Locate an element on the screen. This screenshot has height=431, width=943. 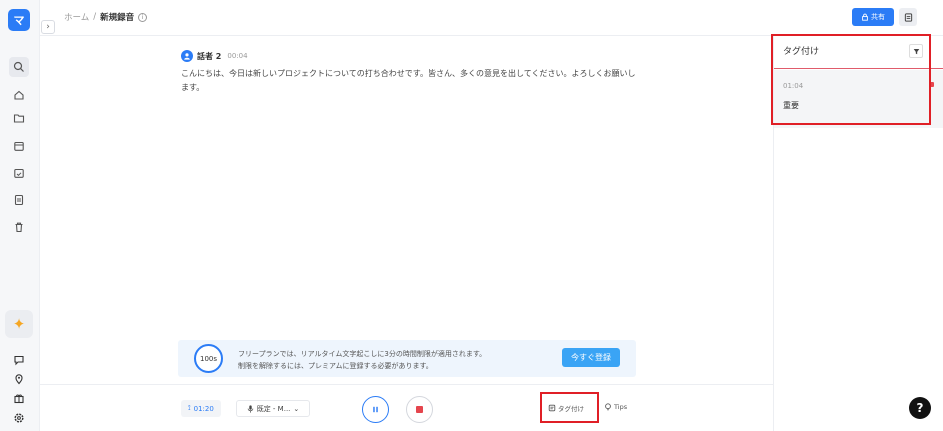
trash-icon is located at coordinates (19, 227).